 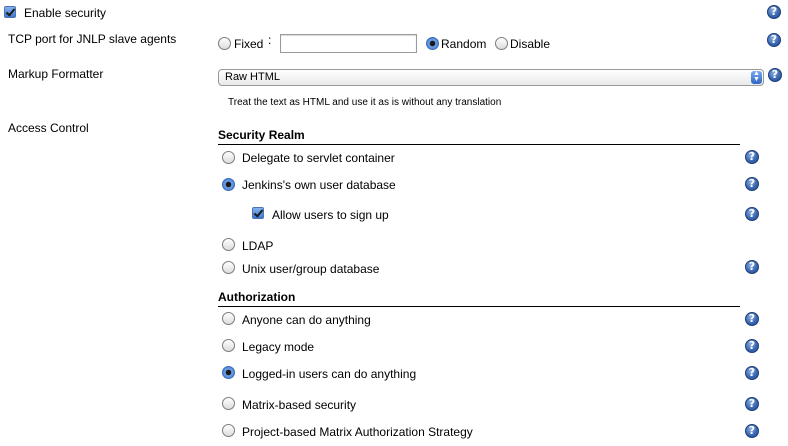 I want to click on tcp-port-random-label: Random, so click(x=464, y=44).